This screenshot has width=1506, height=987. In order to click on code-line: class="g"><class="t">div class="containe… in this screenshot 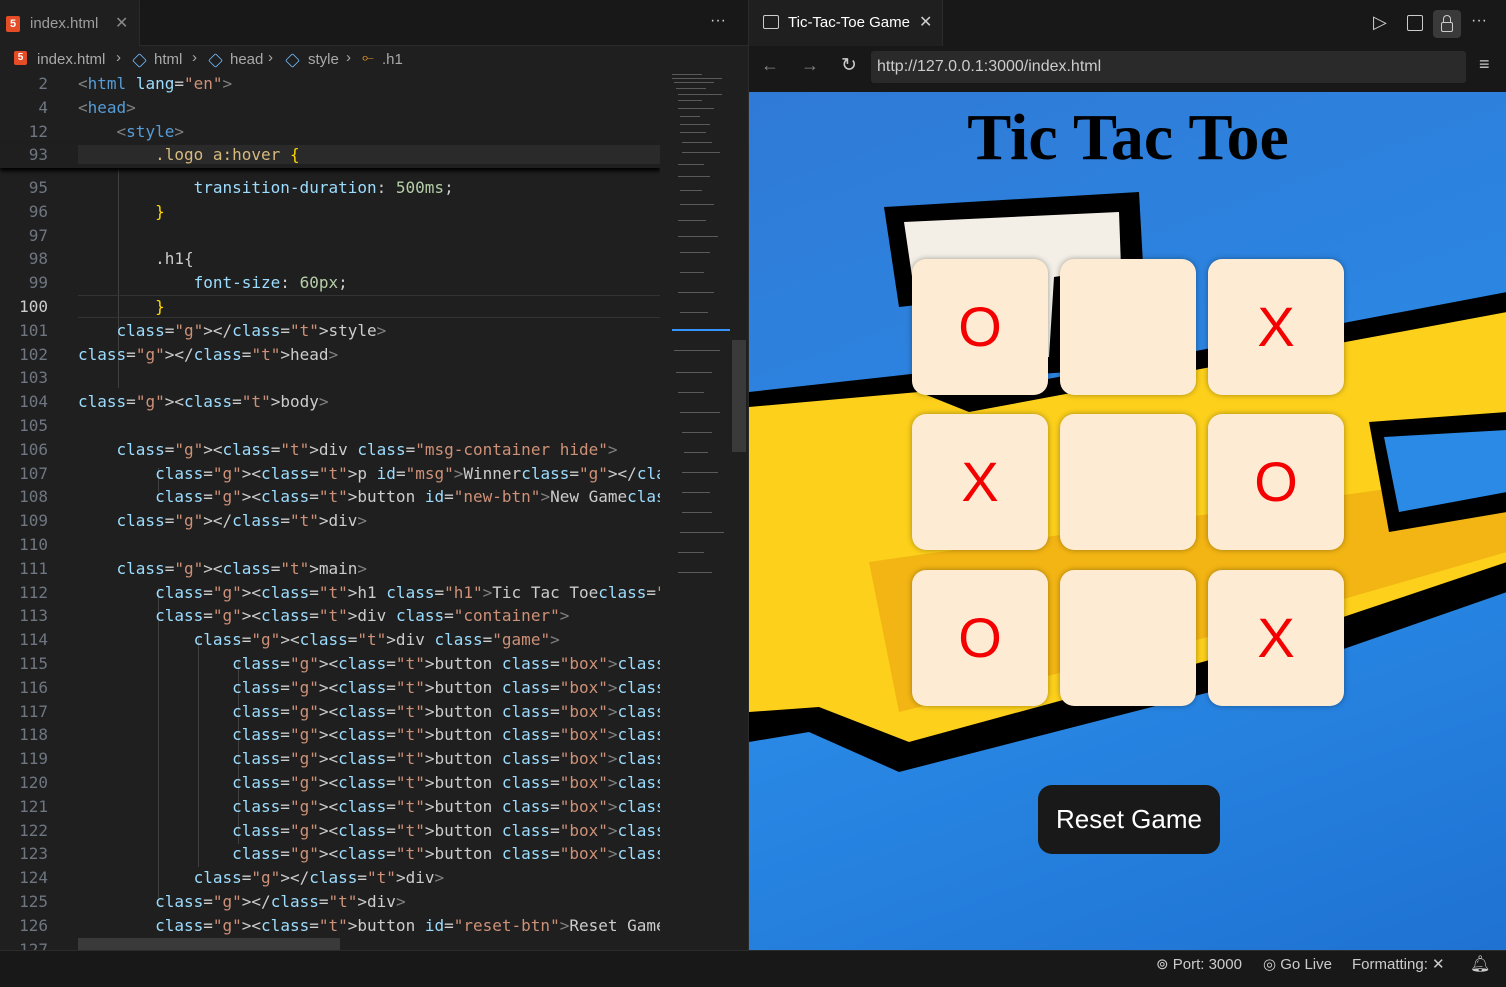, I will do `click(362, 616)`.